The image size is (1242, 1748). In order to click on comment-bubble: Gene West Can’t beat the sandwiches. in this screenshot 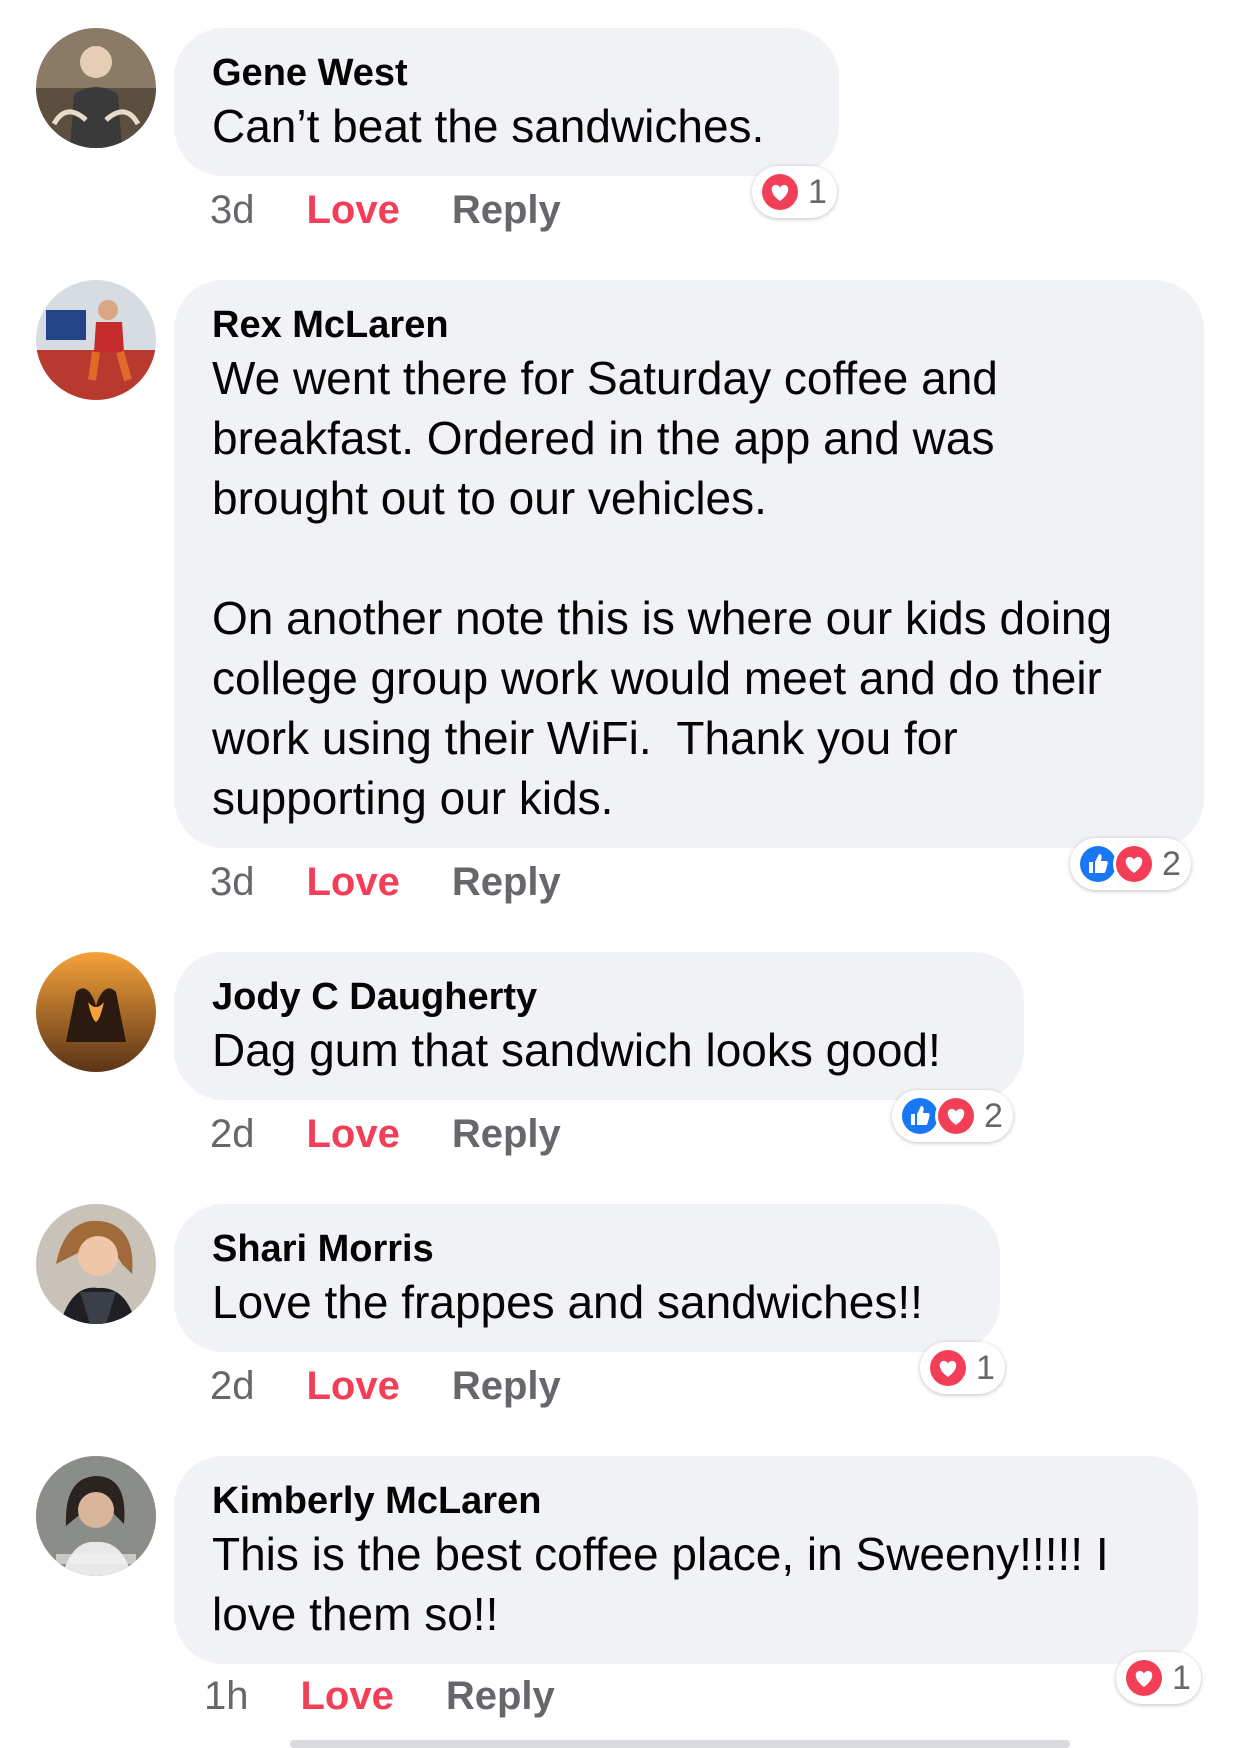, I will do `click(506, 102)`.